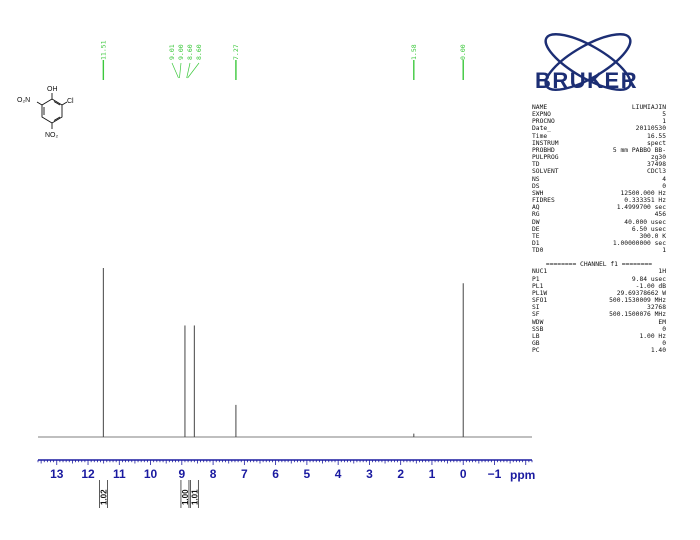 Image resolution: width=700 pixels, height=540 pixels. What do you see at coordinates (536, 243) in the screenshot?
I see `acq-param-key: D1` at bounding box center [536, 243].